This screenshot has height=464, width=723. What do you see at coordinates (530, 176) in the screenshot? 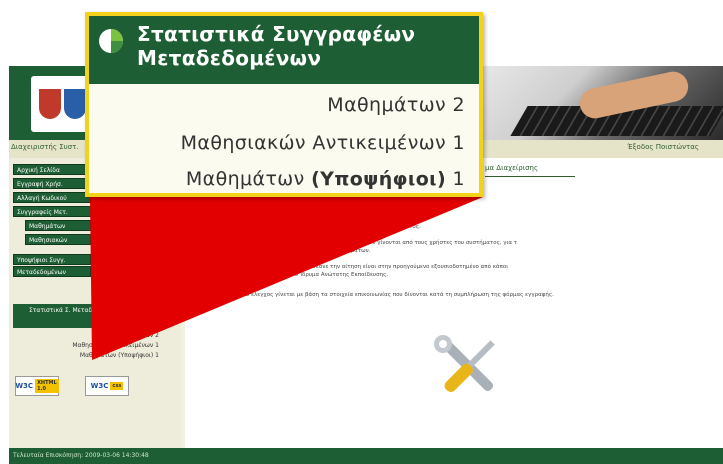
I see `content-title-underline` at bounding box center [530, 176].